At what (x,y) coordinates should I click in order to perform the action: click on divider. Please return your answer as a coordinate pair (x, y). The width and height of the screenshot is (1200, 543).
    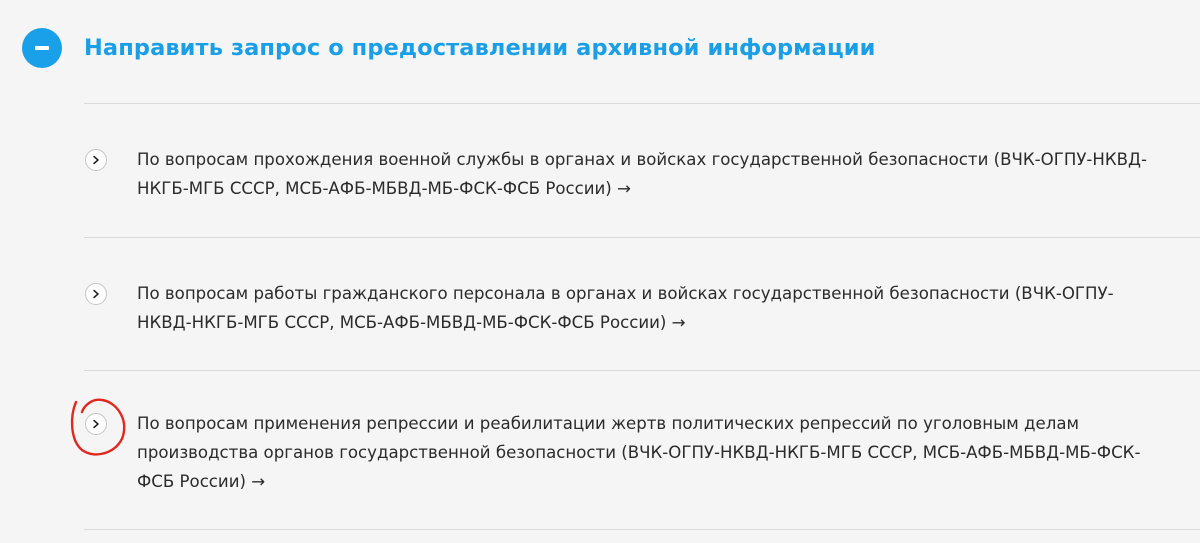
    Looking at the image, I should click on (642, 529).